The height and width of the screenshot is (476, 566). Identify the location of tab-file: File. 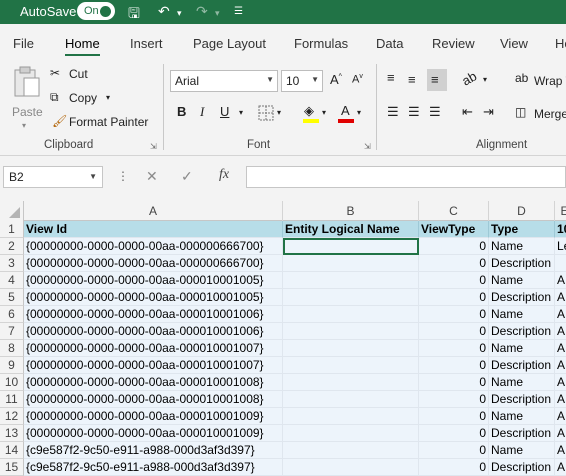
(23, 43).